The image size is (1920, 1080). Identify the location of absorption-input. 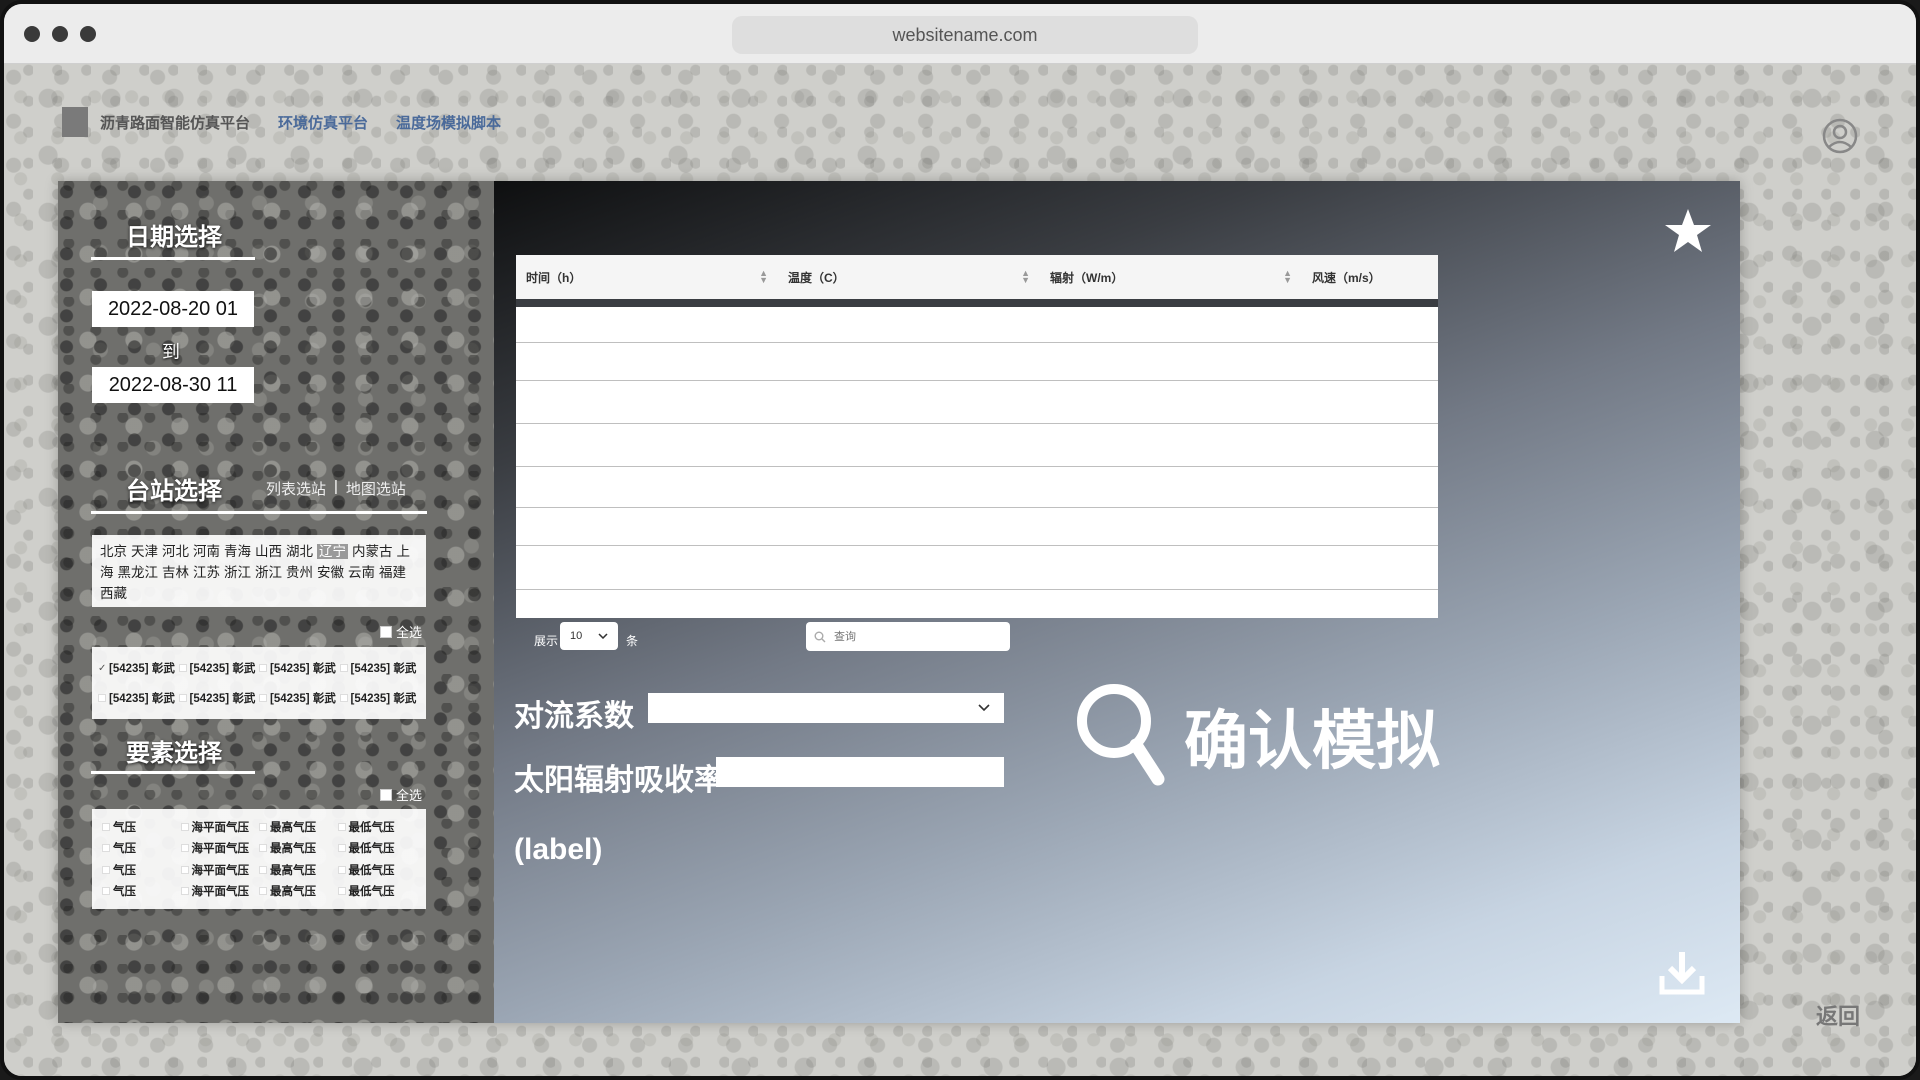
(860, 772).